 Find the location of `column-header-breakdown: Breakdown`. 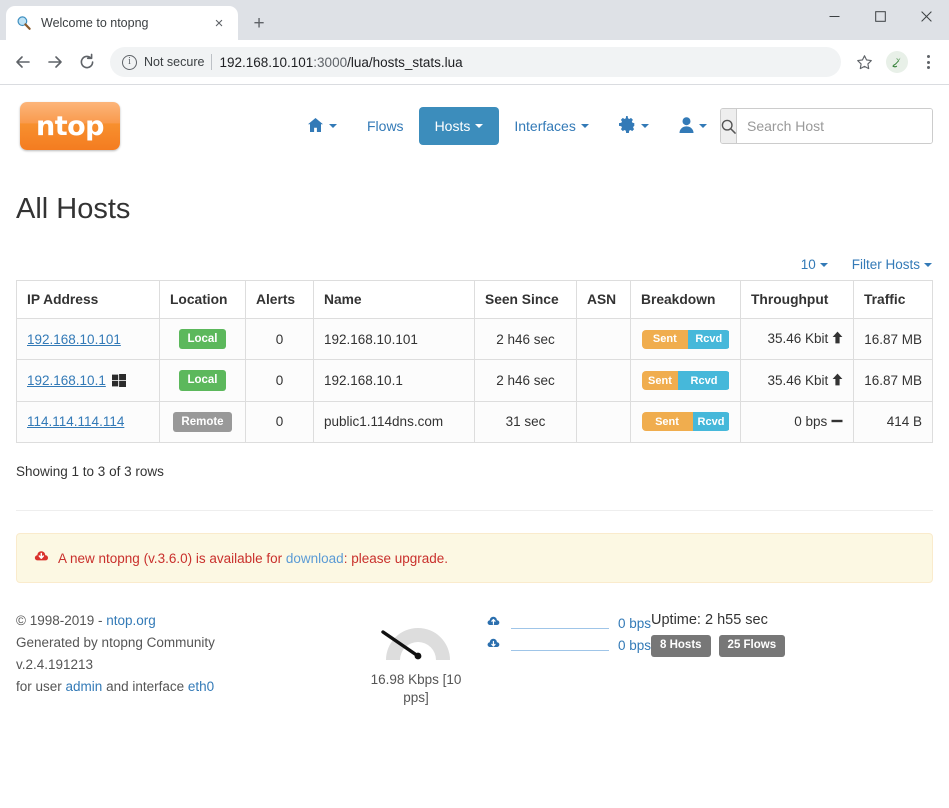

column-header-breakdown: Breakdown is located at coordinates (685, 299).